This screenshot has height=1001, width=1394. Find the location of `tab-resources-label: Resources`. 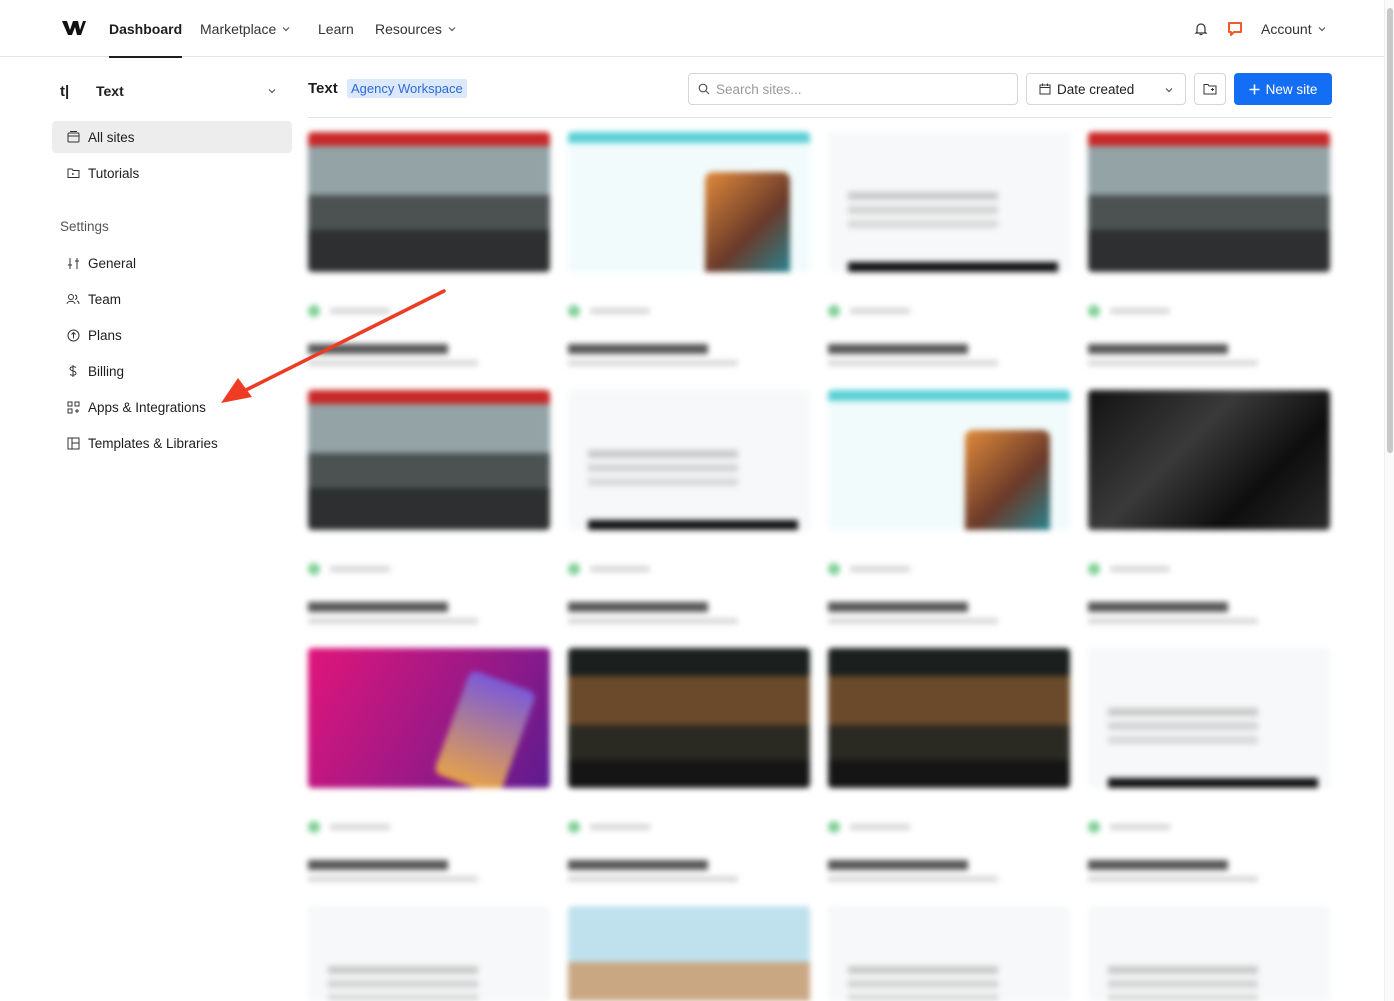

tab-resources-label: Resources is located at coordinates (408, 28).